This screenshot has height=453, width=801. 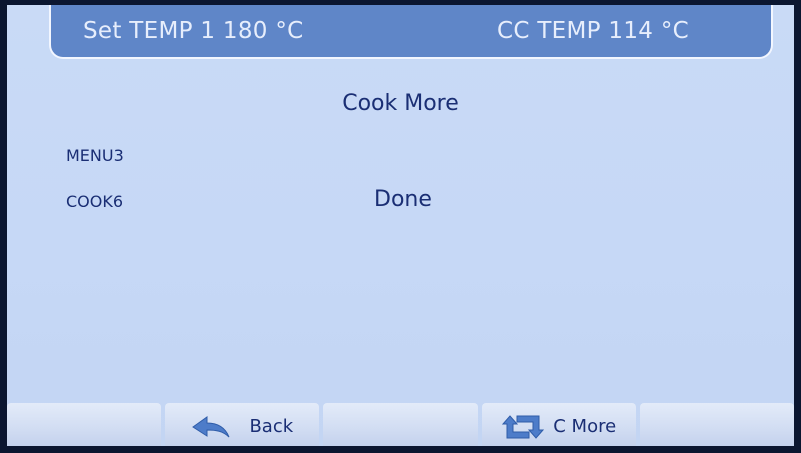 I want to click on repeat-icon, so click(x=523, y=427).